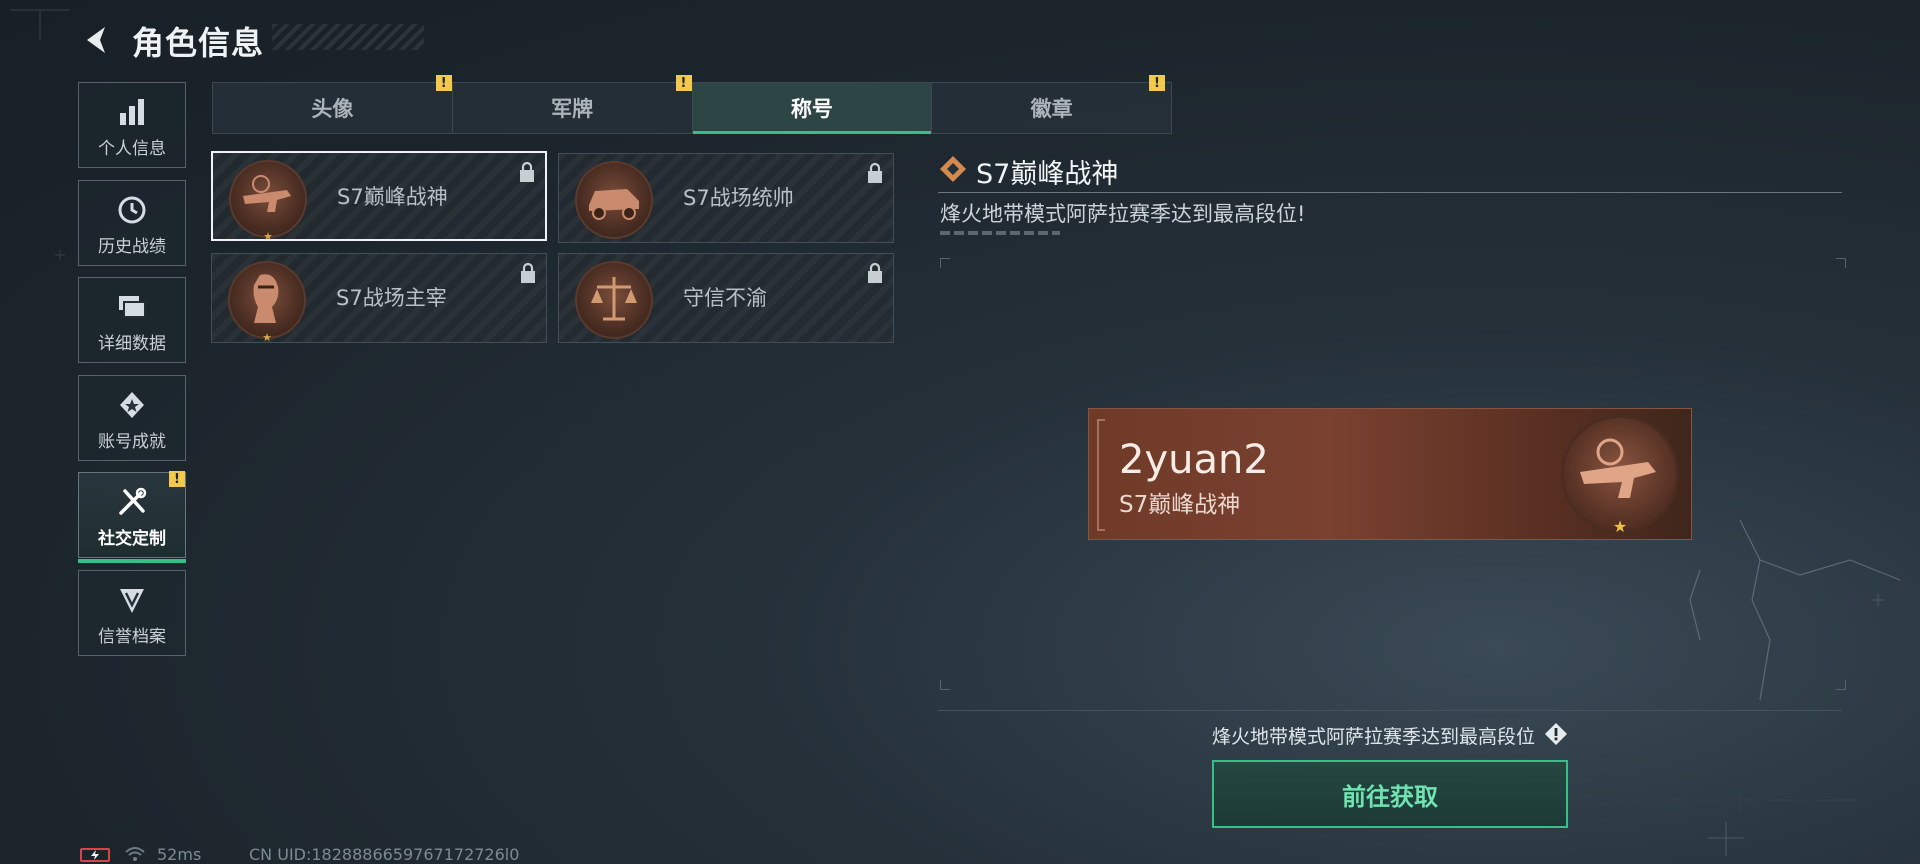 This screenshot has height=864, width=1920. What do you see at coordinates (95, 855) in the screenshot?
I see `battery-charging-icon` at bounding box center [95, 855].